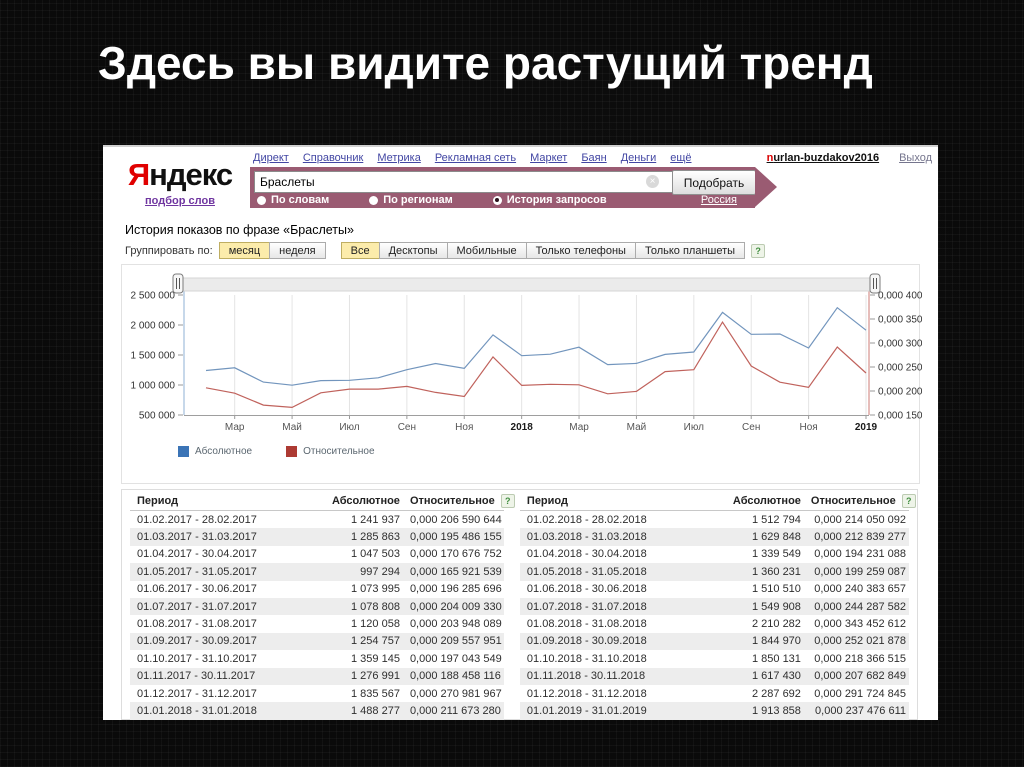 Image resolution: width=1024 pixels, height=767 pixels. I want to click on period-cell: 01.04.2017 - 30.04.2017, so click(197, 554).